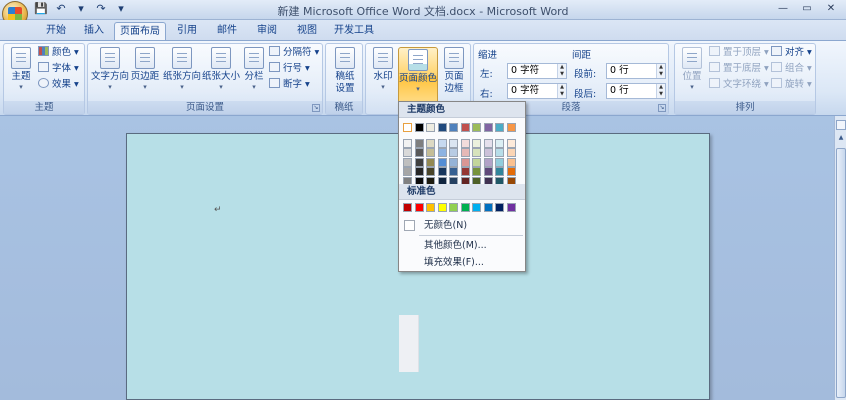 This screenshot has width=846, height=400. Describe the element at coordinates (841, 140) in the screenshot. I see `scroll-up-icon: ▲` at that location.